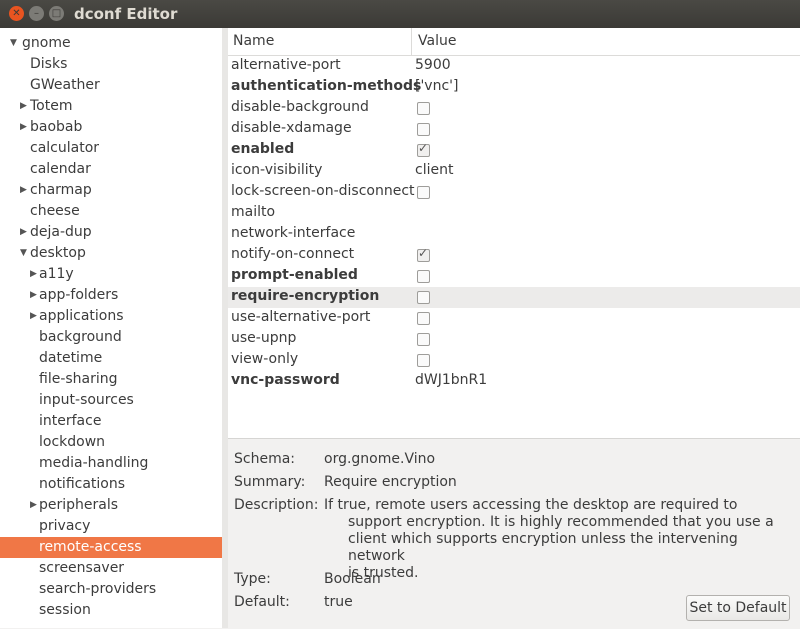  Describe the element at coordinates (111, 589) in the screenshot. I see `tree-item: search-providers` at that location.